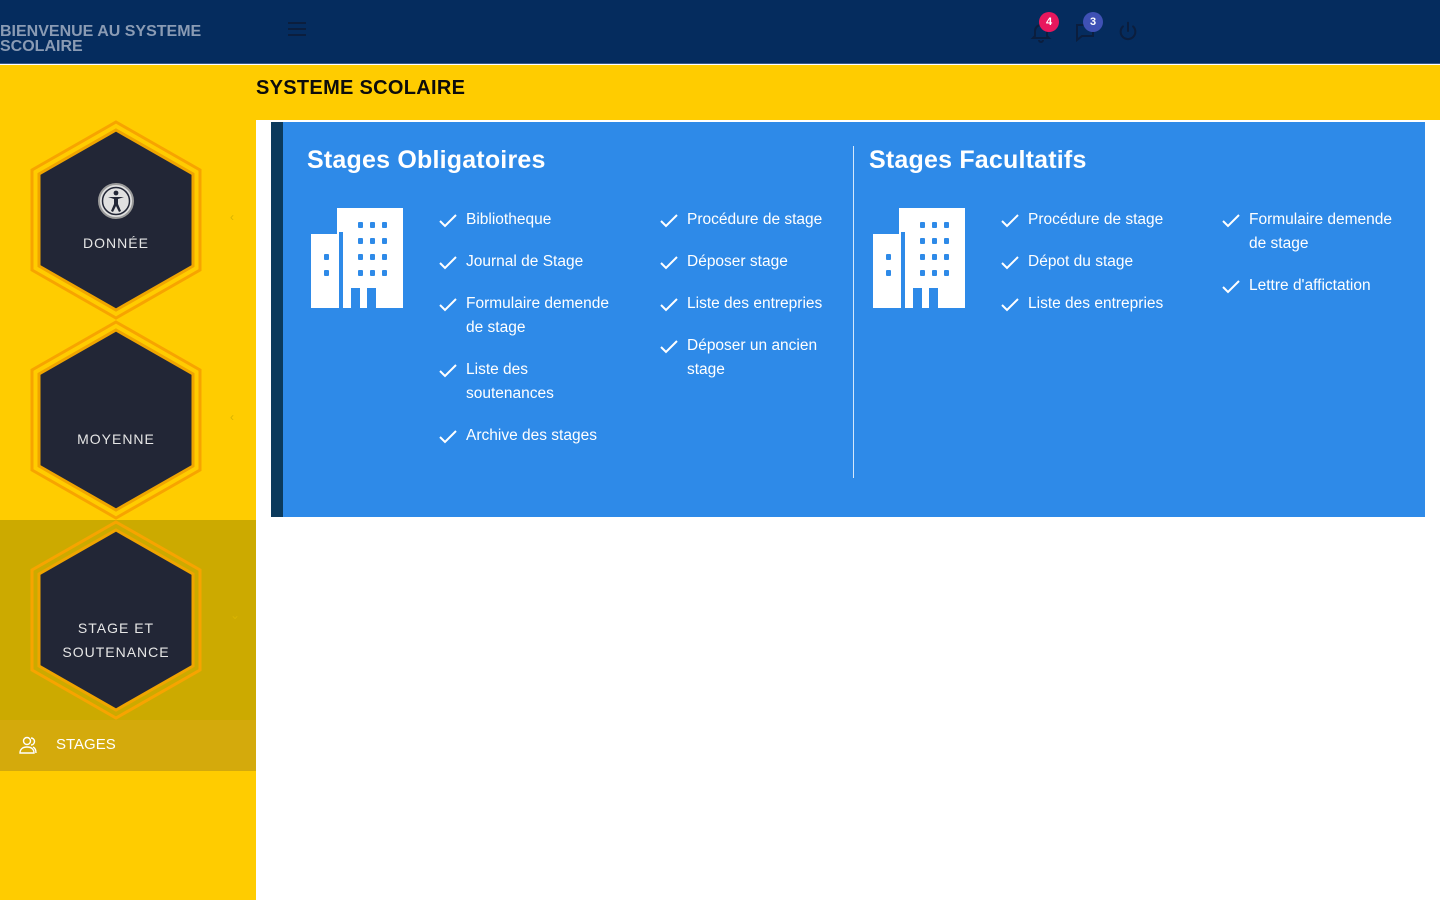 The image size is (1440, 900). Describe the element at coordinates (1096, 262) in the screenshot. I see `link-depot-du-stage: Dépot du stage` at that location.